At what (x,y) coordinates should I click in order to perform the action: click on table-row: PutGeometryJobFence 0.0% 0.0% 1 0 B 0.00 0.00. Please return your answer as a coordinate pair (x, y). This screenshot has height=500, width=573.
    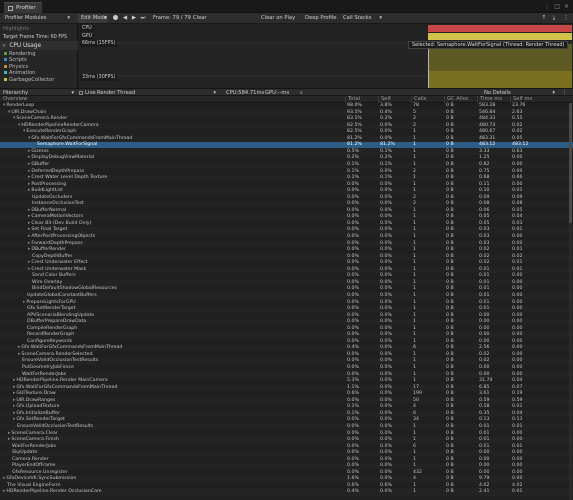
    Looking at the image, I should click on (286, 368).